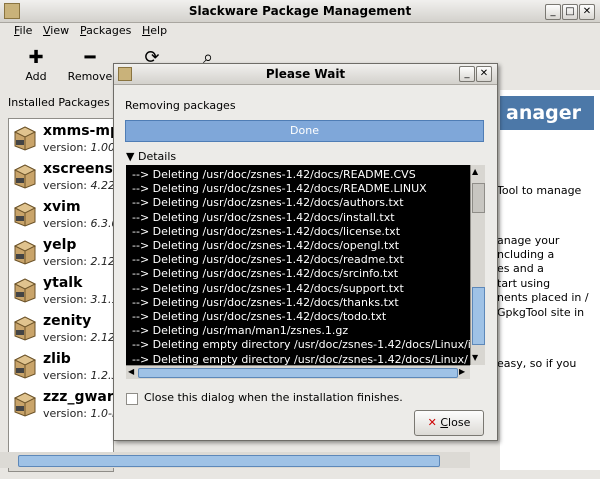  What do you see at coordinates (553, 12) in the screenshot?
I see `minimize-icon: _` at bounding box center [553, 12].